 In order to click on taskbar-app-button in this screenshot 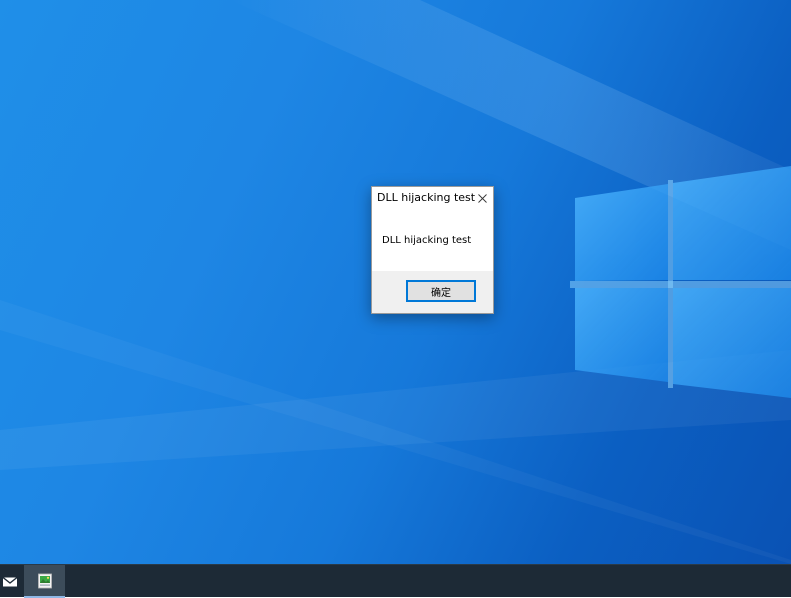, I will do `click(44, 581)`.